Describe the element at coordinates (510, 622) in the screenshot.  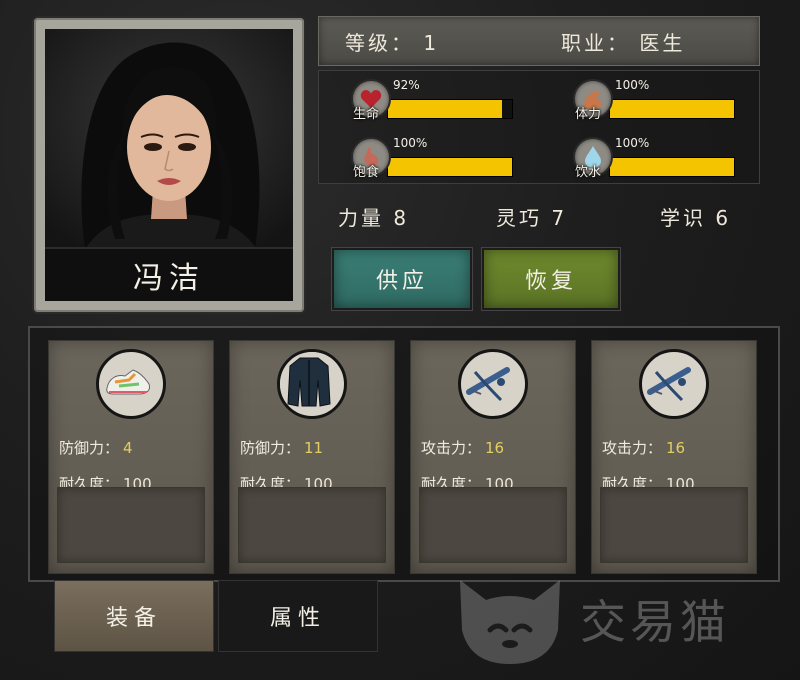
I see `cat-logo-icon` at that location.